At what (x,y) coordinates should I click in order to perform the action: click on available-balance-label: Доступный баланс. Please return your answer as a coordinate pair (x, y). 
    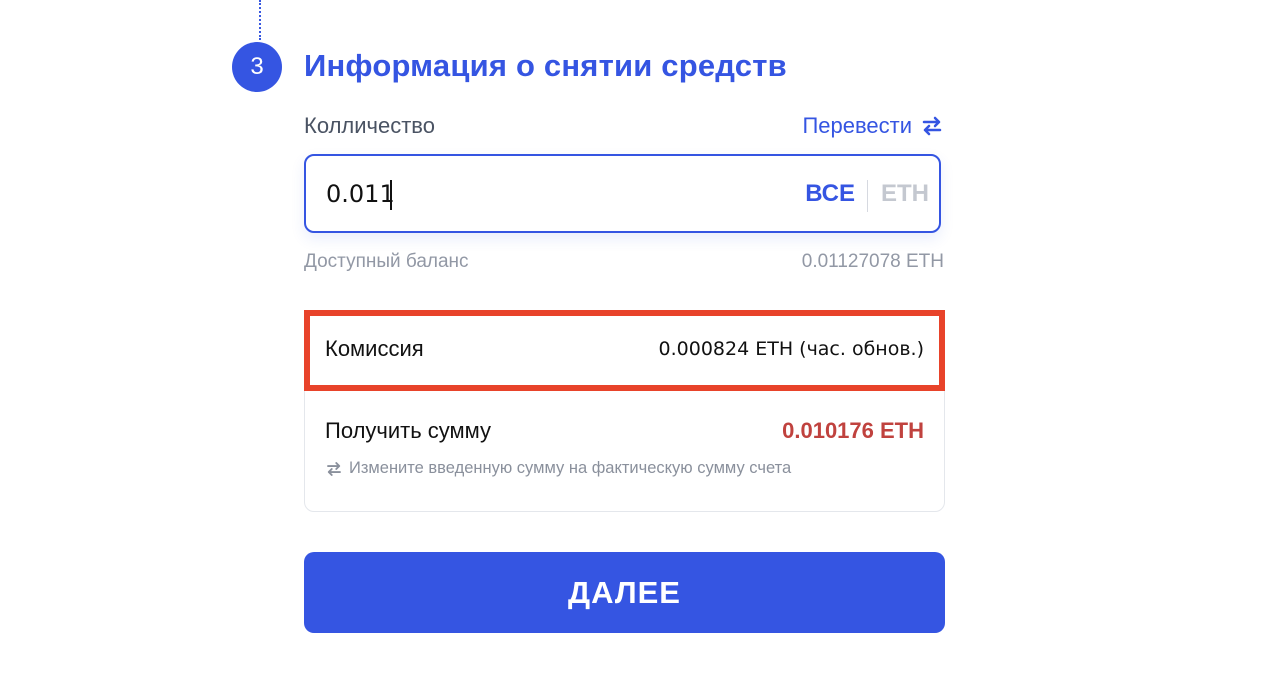
    Looking at the image, I should click on (386, 261).